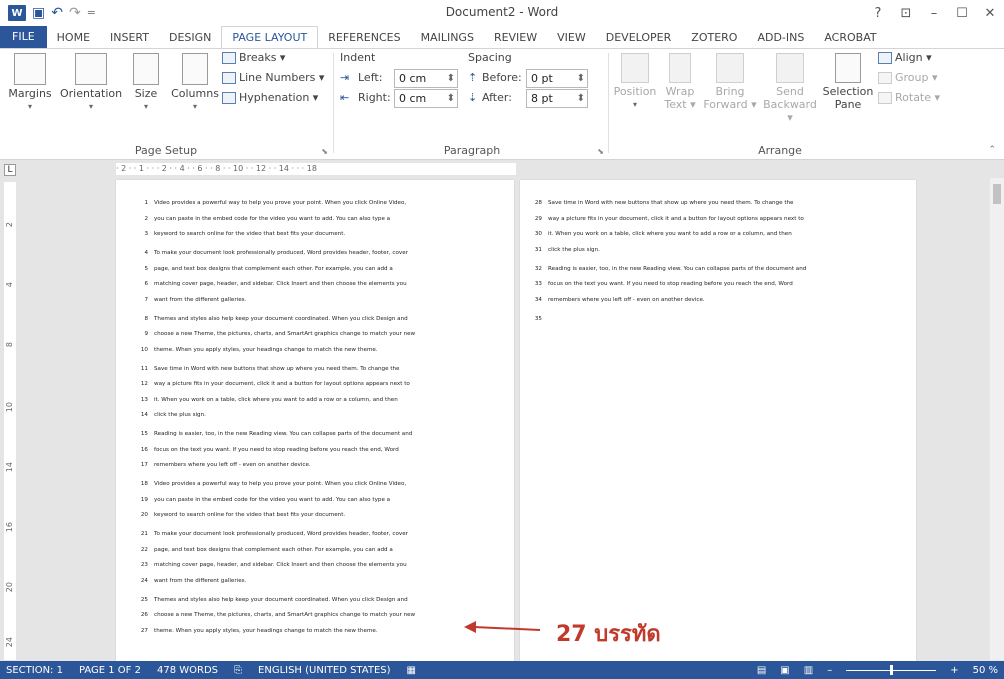 The height and width of the screenshot is (679, 1004). What do you see at coordinates (30, 82) in the screenshot?
I see `margins-button: Margins ▾` at bounding box center [30, 82].